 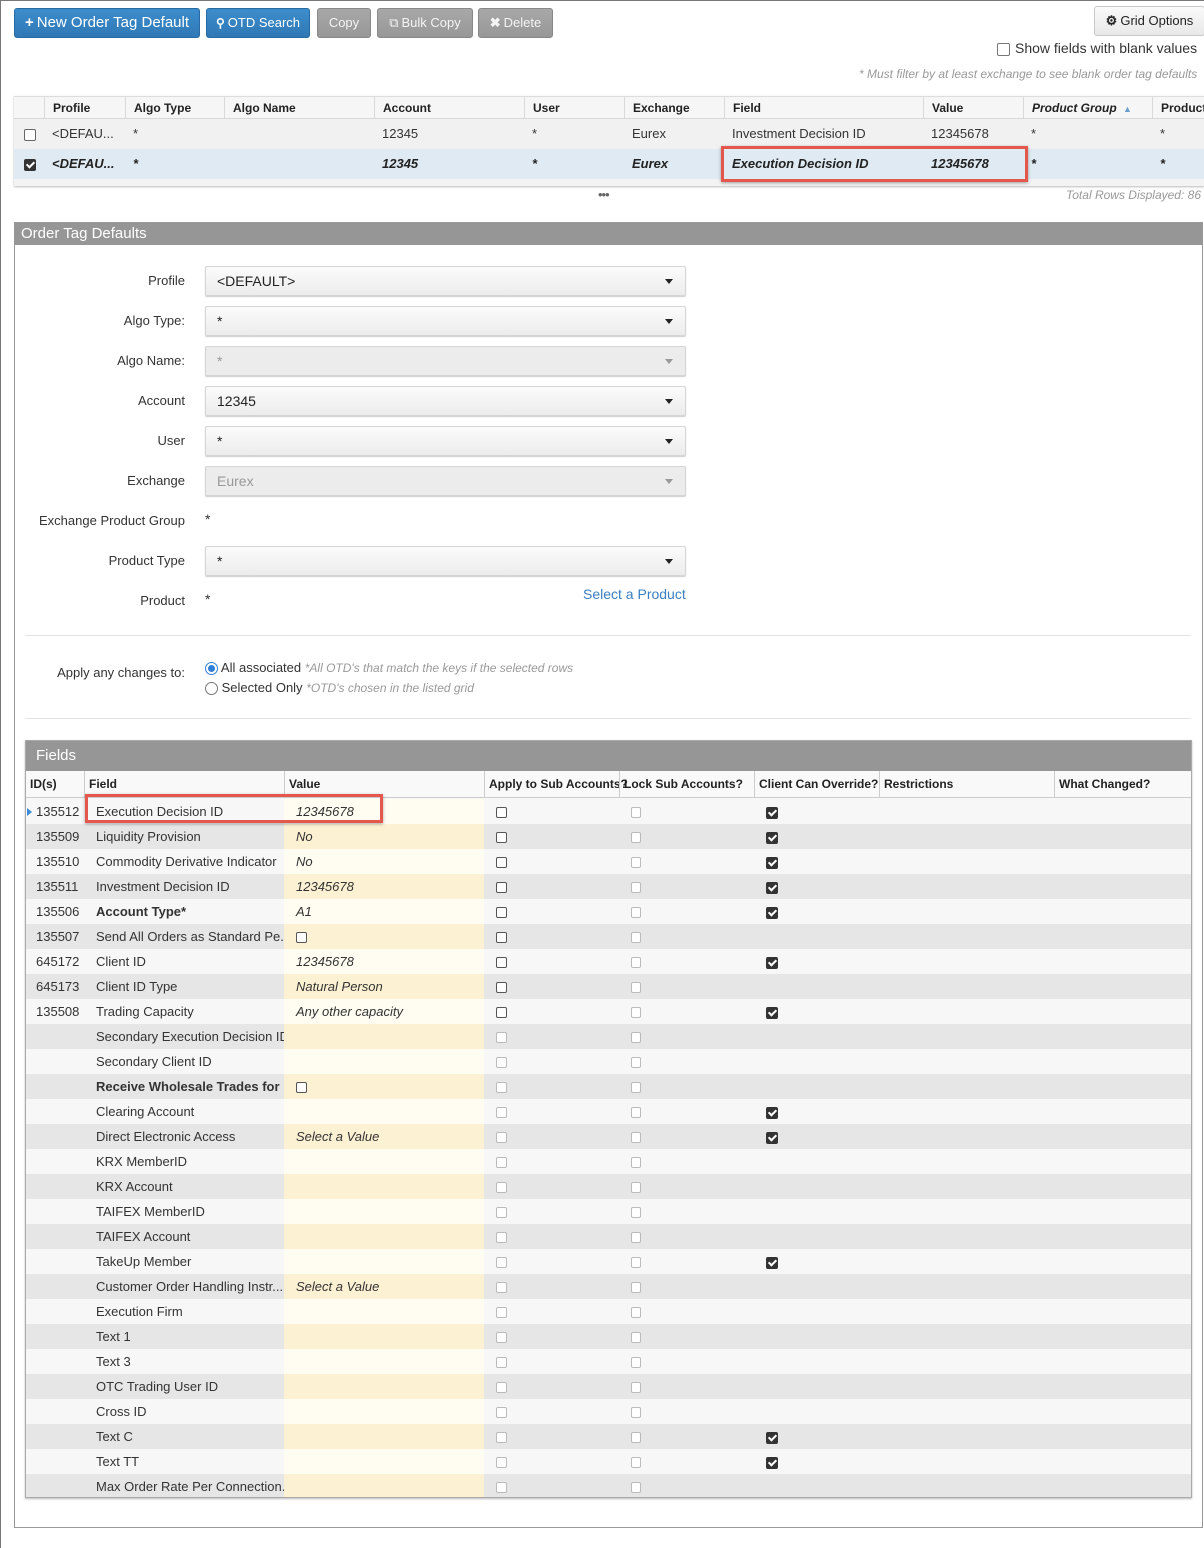 What do you see at coordinates (384, 911) in the screenshot?
I see `field-value-cell: A1` at bounding box center [384, 911].